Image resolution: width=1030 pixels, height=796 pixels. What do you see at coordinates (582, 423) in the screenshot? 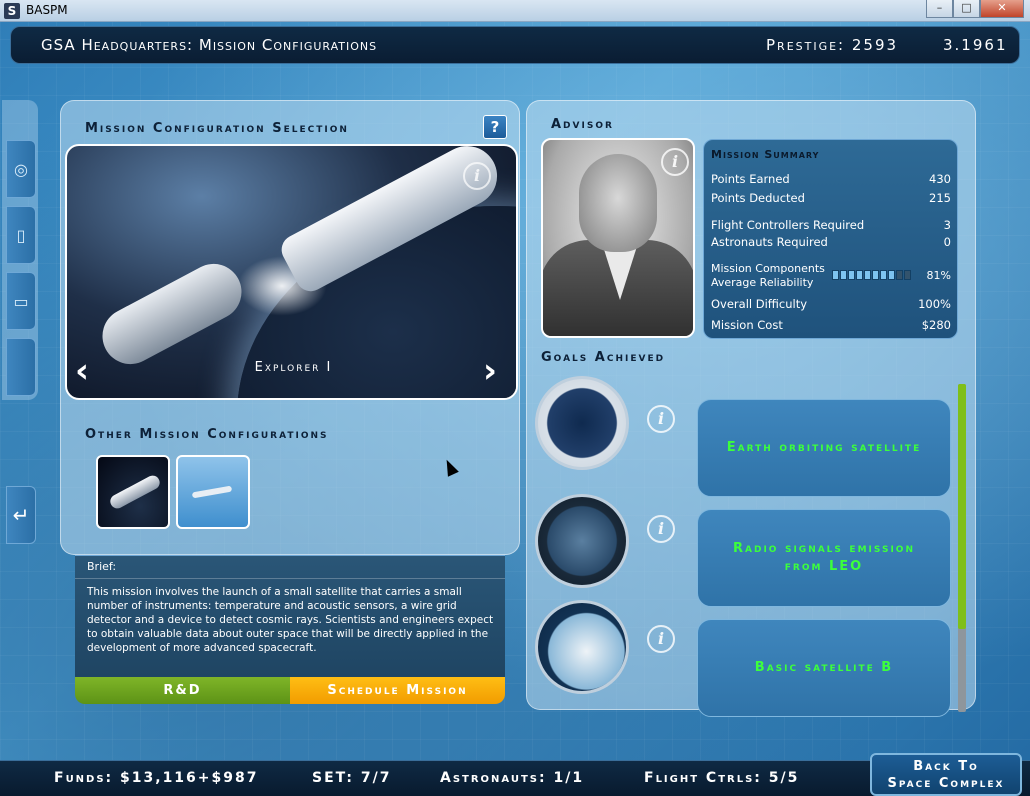
I see `earth-orbiting-badge` at bounding box center [582, 423].